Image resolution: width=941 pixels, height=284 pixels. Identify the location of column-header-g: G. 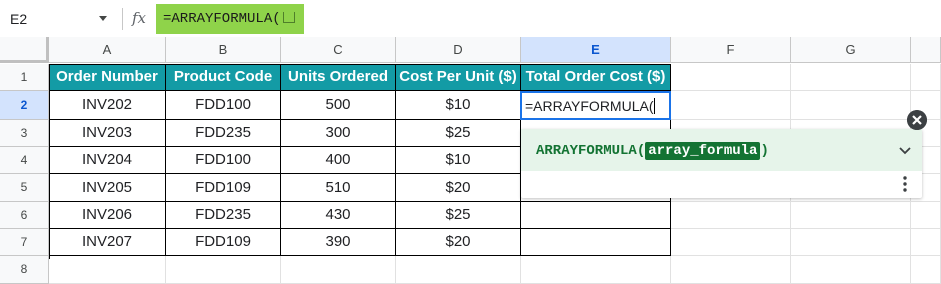
(851, 50).